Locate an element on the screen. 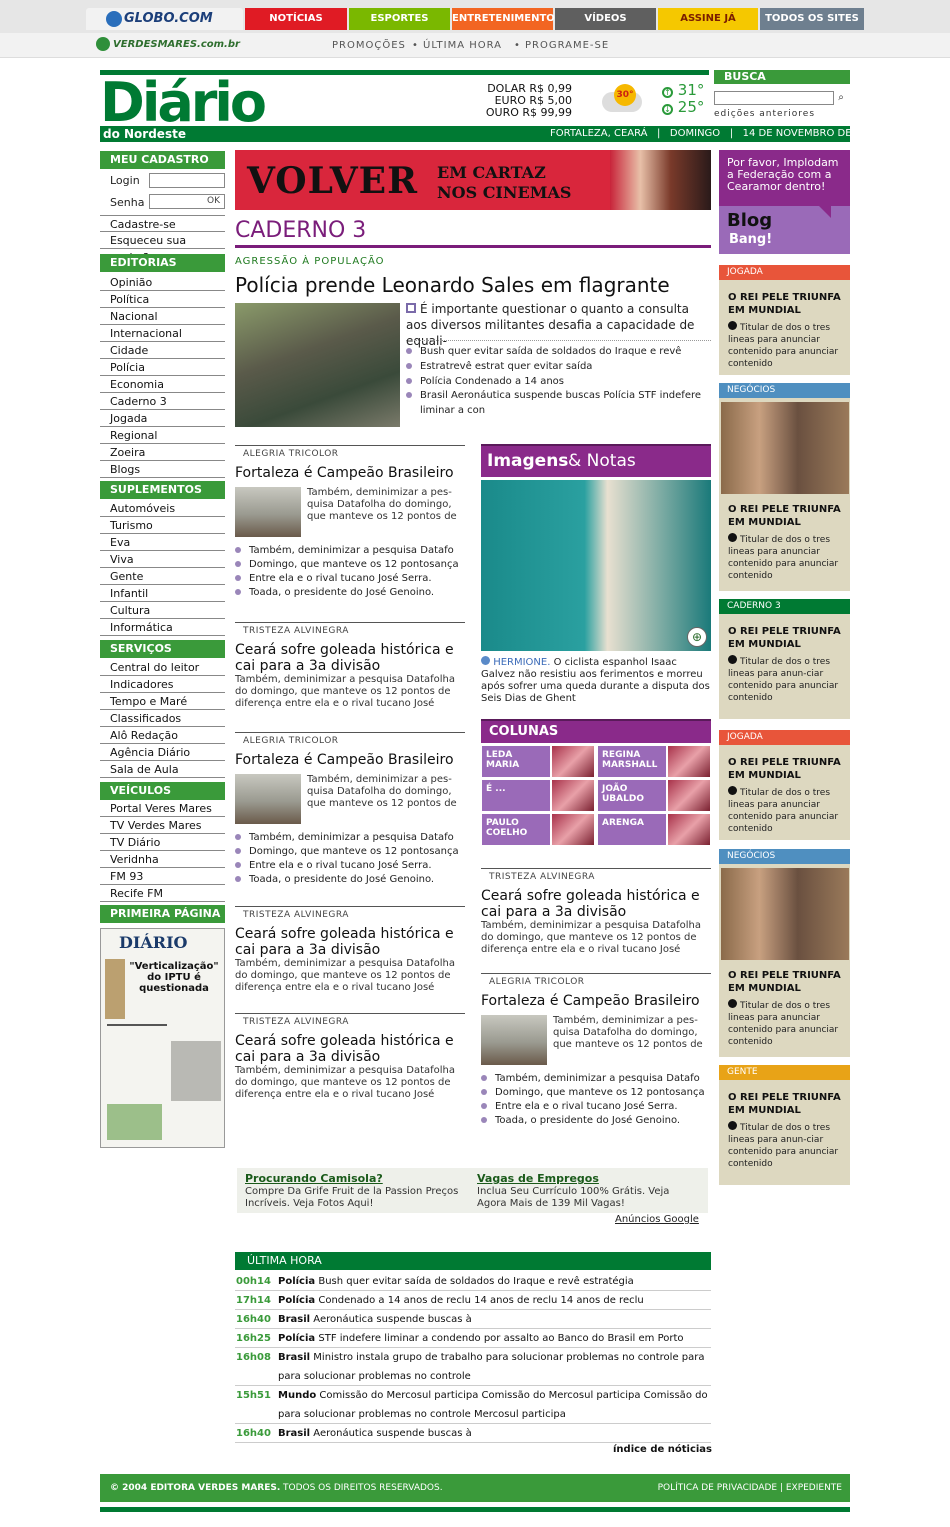 This screenshot has width=950, height=1527. sidebar-item-suplemento: Turismo is located at coordinates (162, 525).